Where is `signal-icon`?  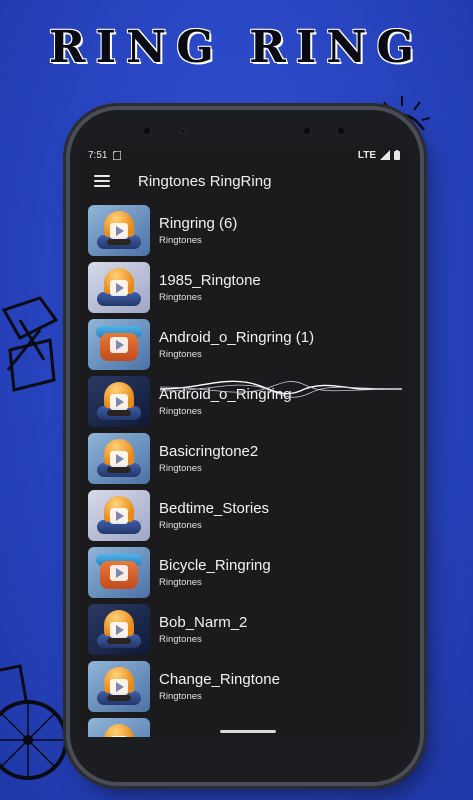
signal-icon is located at coordinates (385, 155).